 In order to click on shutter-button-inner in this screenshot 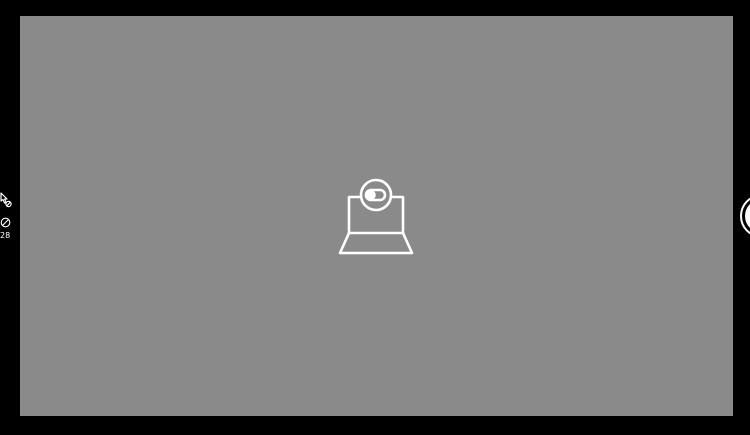, I will do `click(747, 216)`.